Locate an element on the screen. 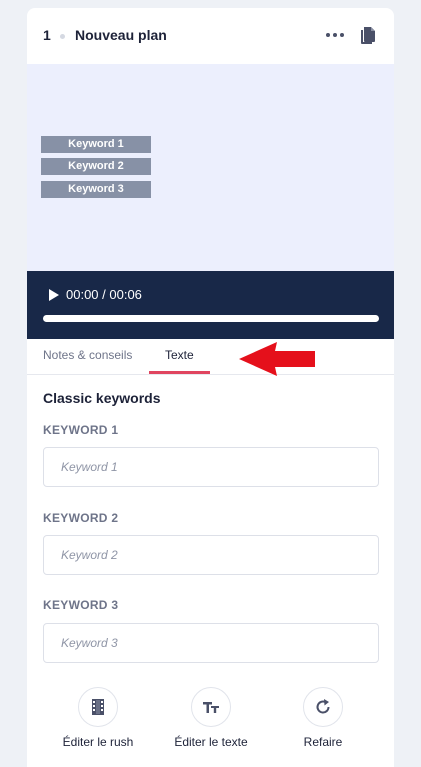 This screenshot has height=767, width=421. keyword-2-label: KEYWORD 2 is located at coordinates (81, 518).